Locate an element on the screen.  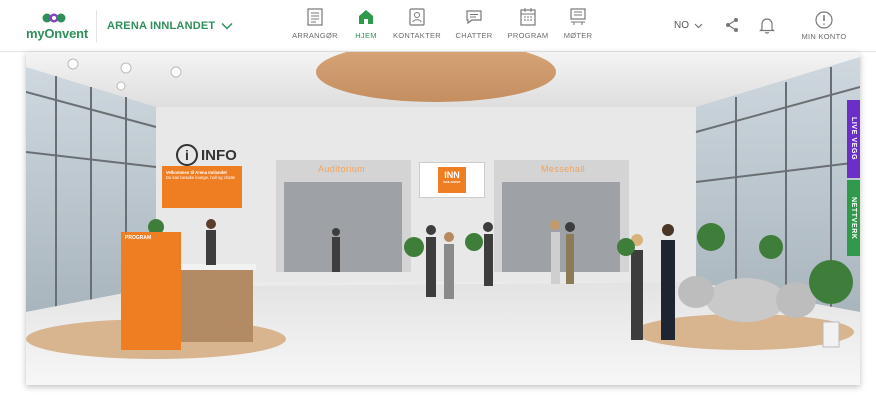
organizer-icon is located at coordinates (315, 17).